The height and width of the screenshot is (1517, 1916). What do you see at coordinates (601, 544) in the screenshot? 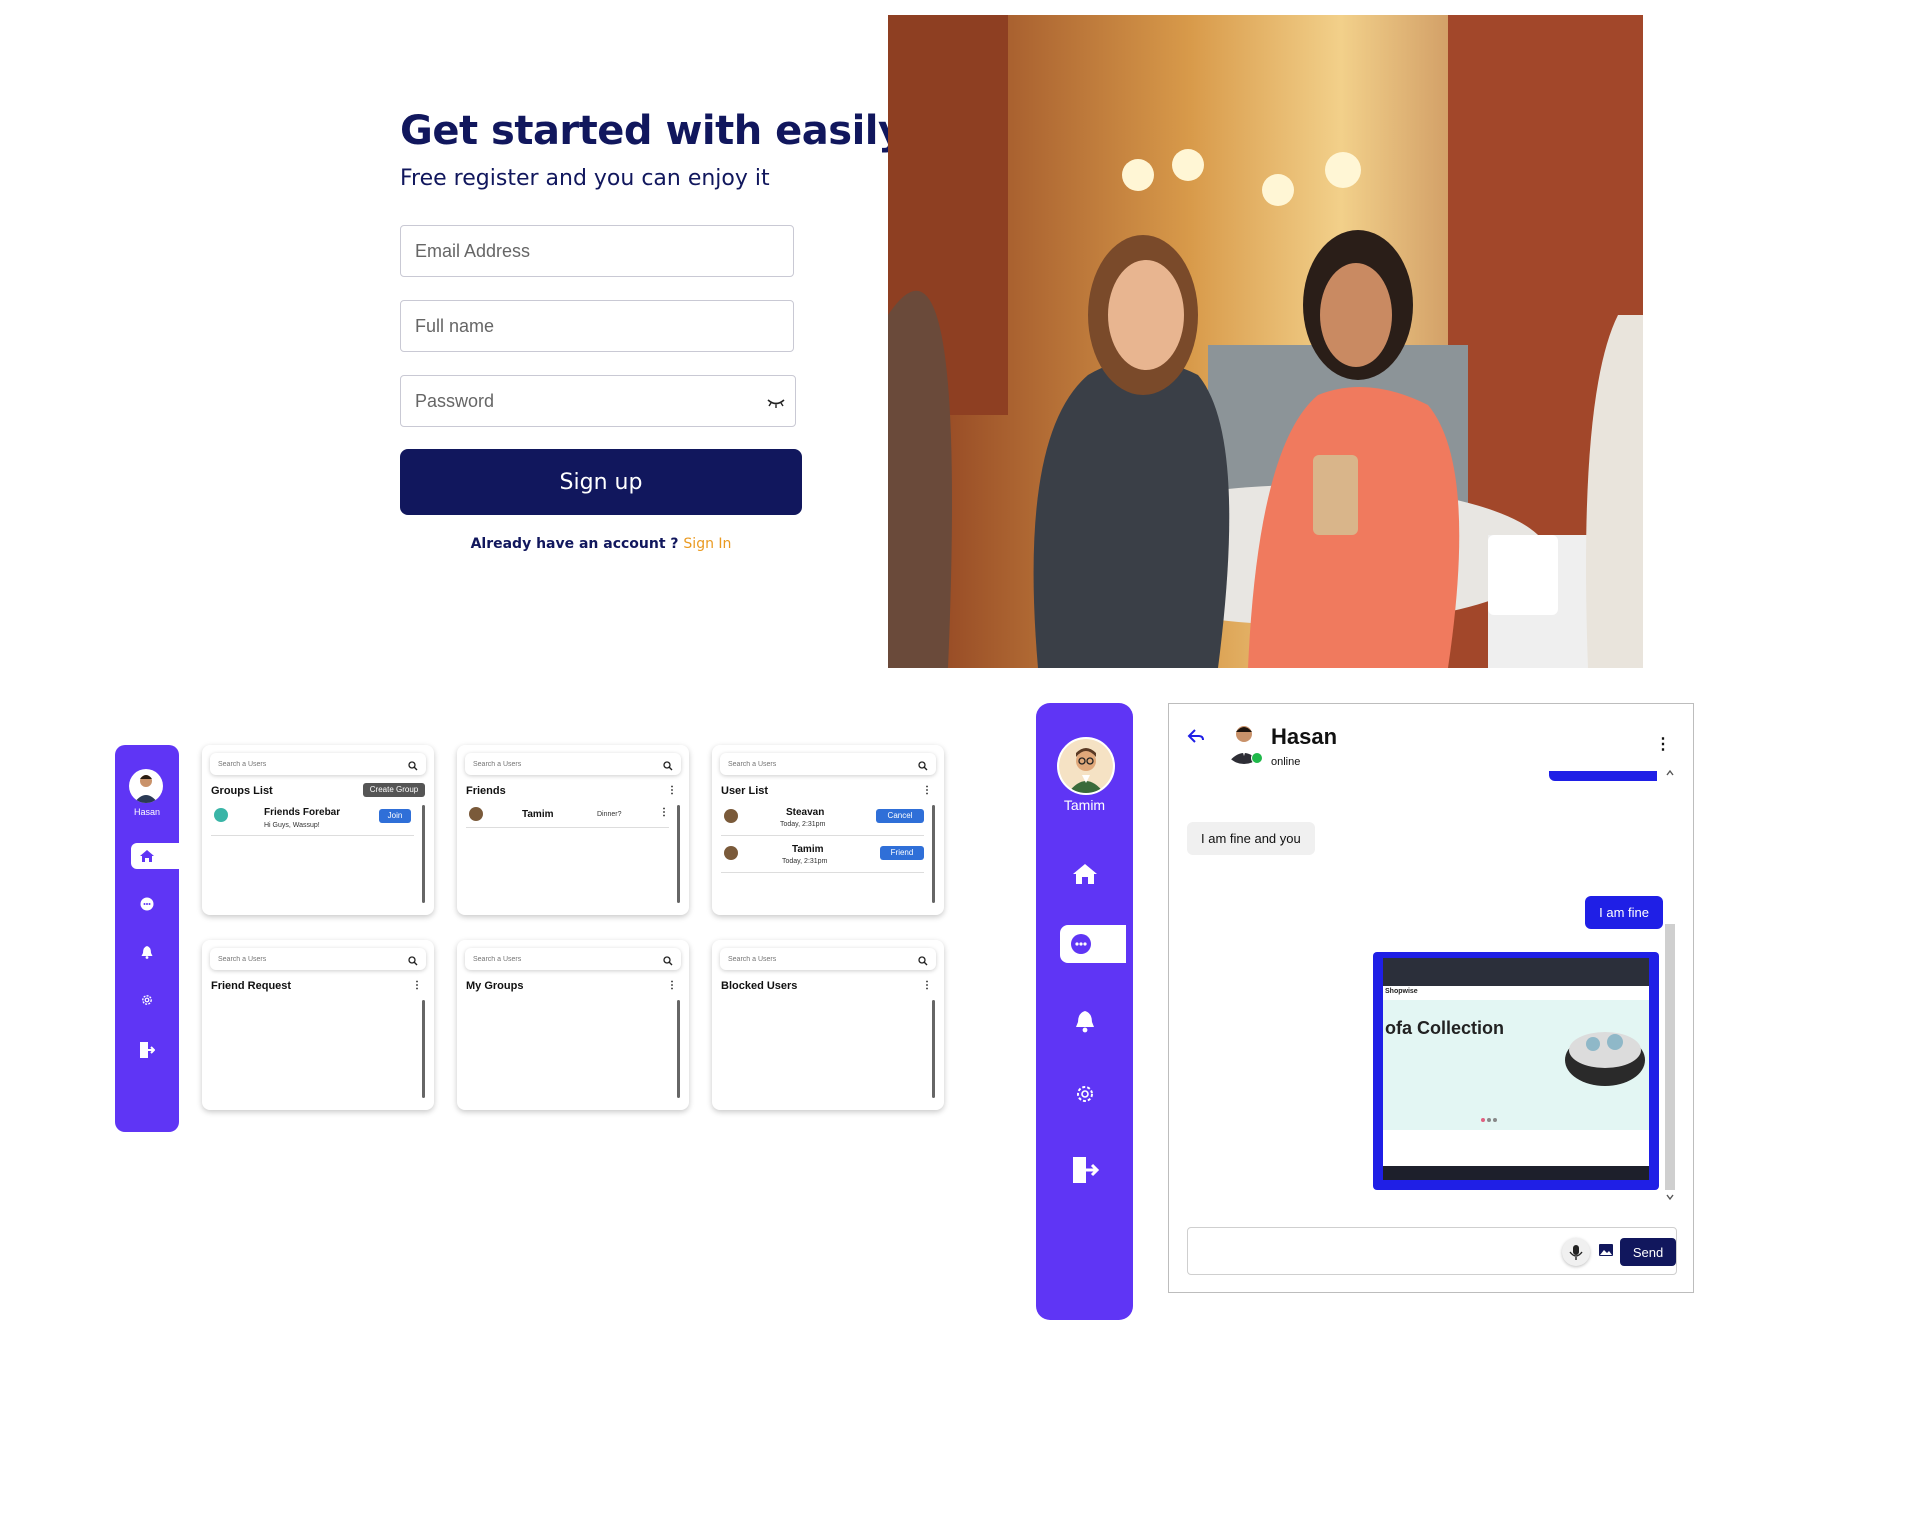
I see `already-account-text: Already have an account ? Sign In` at bounding box center [601, 544].